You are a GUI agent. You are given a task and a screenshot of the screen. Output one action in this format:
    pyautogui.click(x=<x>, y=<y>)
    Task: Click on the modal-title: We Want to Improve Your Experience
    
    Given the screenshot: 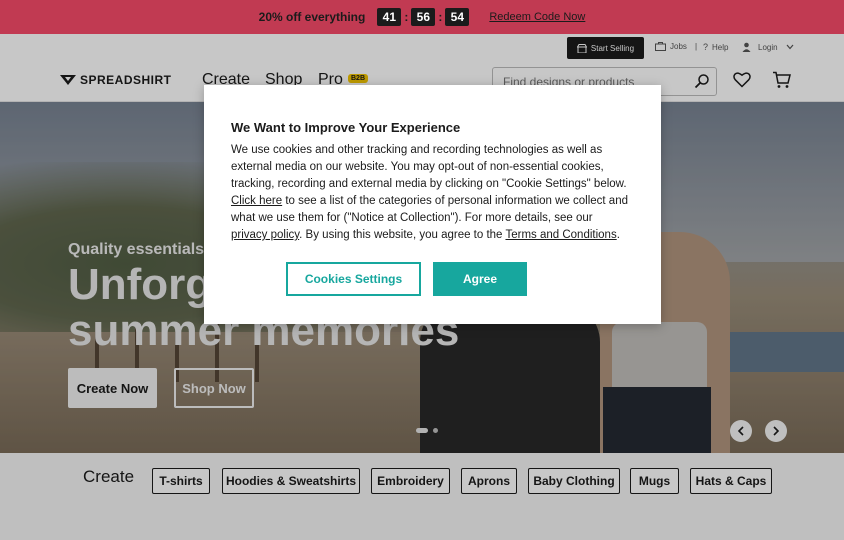 What is the action you would take?
    pyautogui.click(x=346, y=127)
    